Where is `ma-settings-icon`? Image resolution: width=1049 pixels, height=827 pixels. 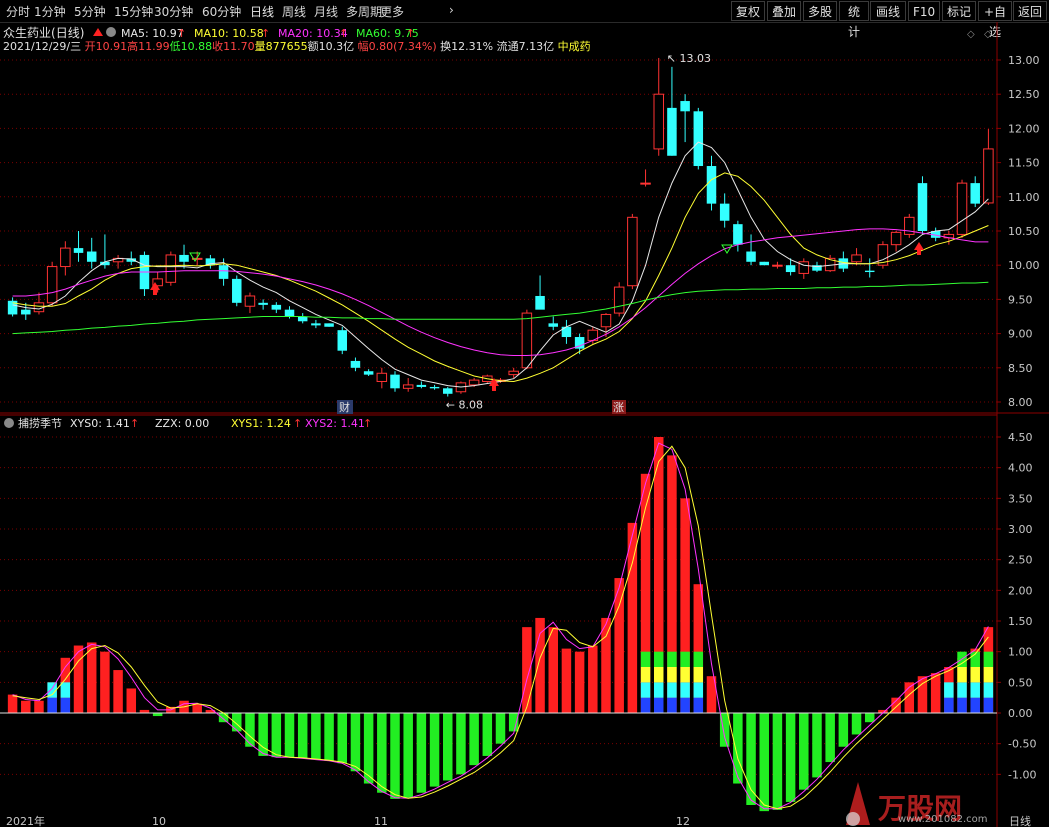
ma-settings-icon is located at coordinates (111, 32).